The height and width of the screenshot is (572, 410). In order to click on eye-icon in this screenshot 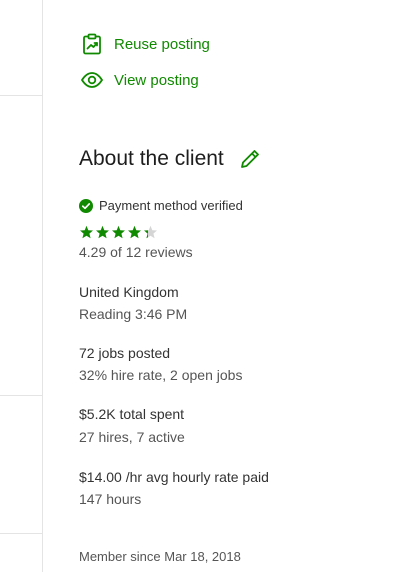, I will do `click(92, 80)`.